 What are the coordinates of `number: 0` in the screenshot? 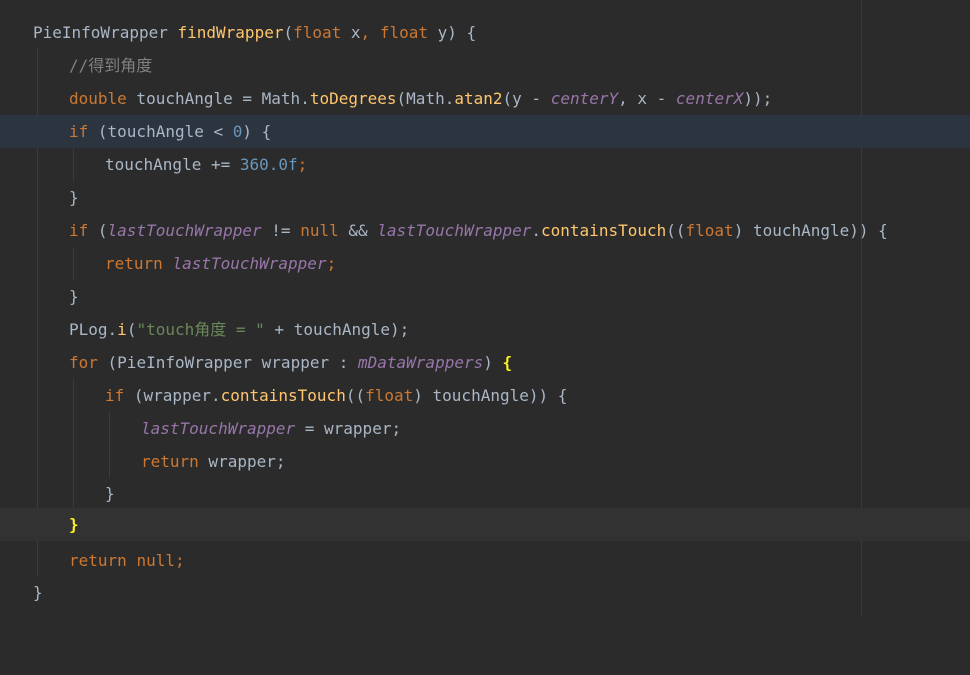 It's located at (237, 131).